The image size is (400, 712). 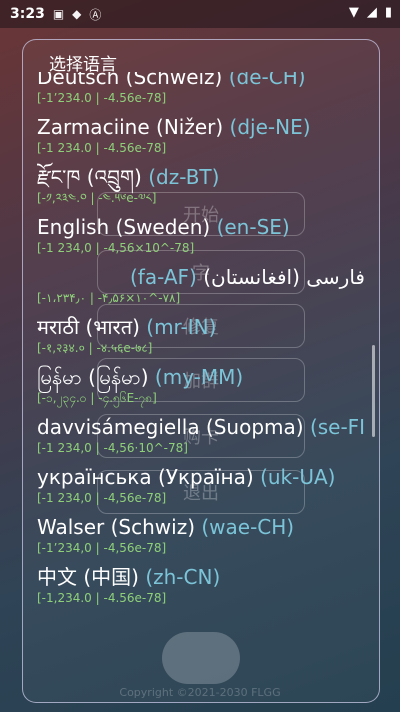 What do you see at coordinates (116, 248) in the screenshot?
I see `number-format-sample: [-1 234,0 | -4,56×10^-78]` at bounding box center [116, 248].